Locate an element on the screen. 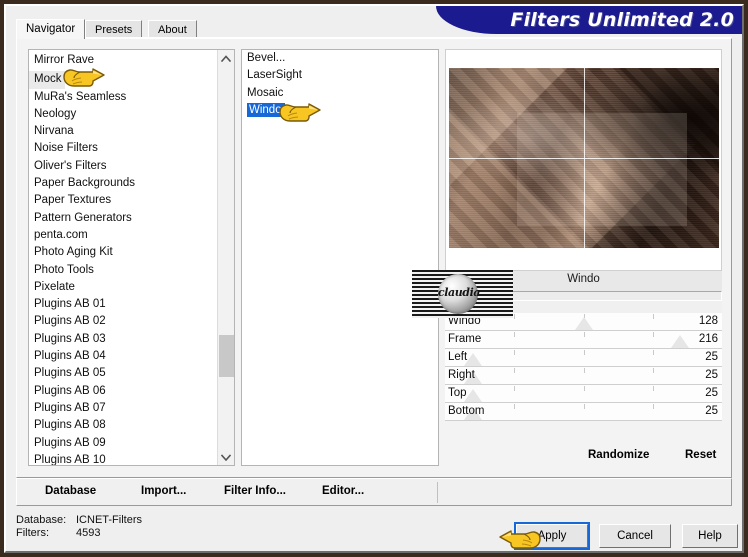  slider-value: 216 is located at coordinates (708, 339).